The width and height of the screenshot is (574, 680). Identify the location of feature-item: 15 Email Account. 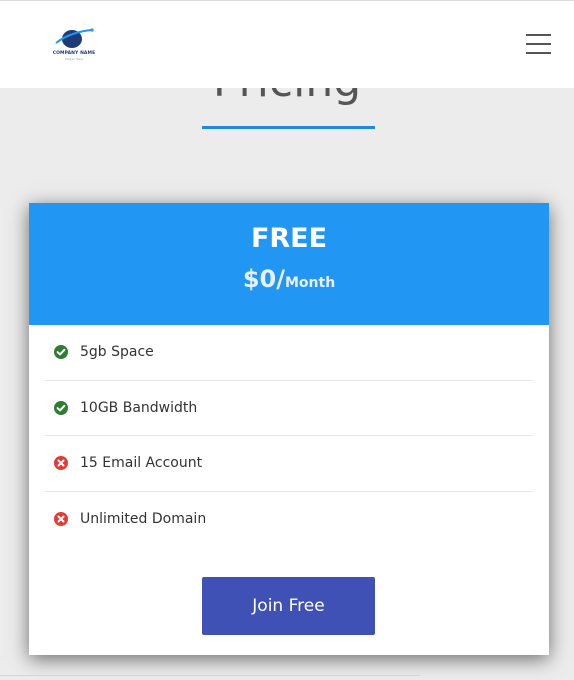
(289, 464).